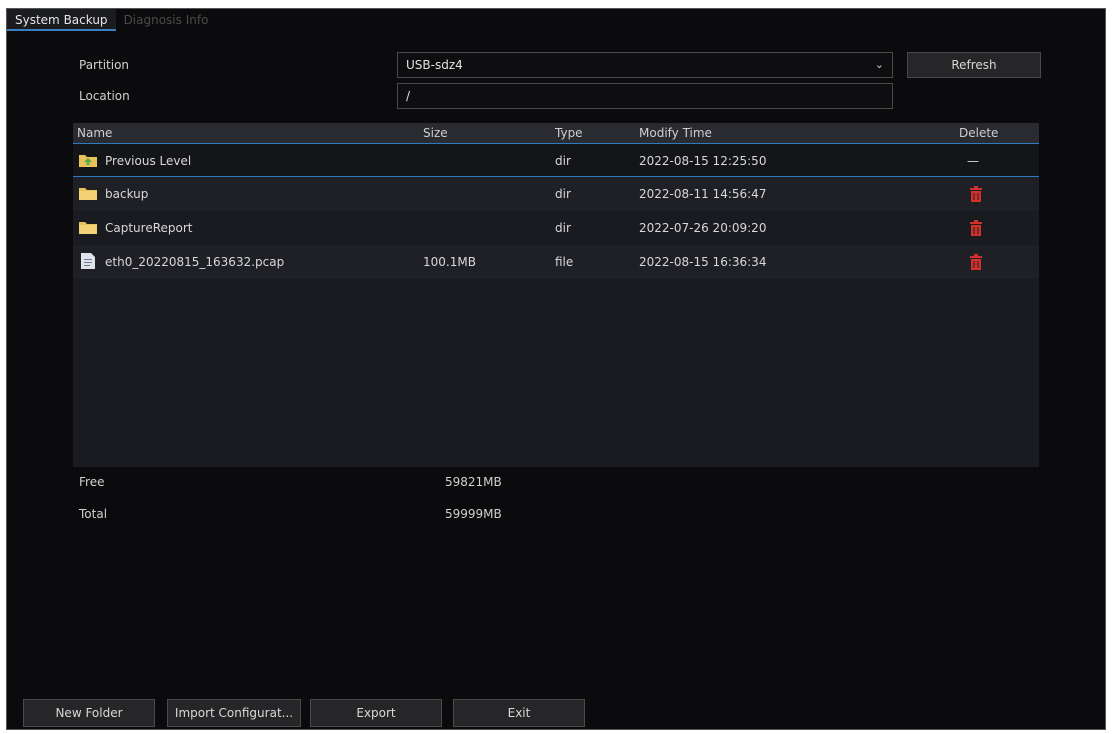 The image size is (1117, 734). Describe the element at coordinates (473, 514) in the screenshot. I see `total-value: 59999MB` at that location.